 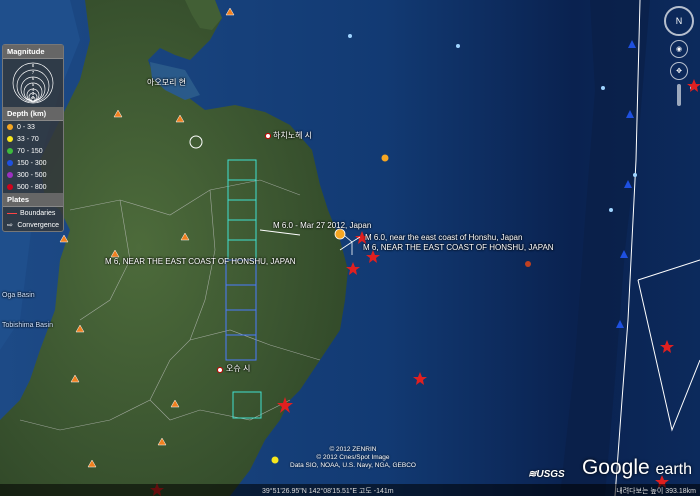 What do you see at coordinates (30, 151) in the screenshot?
I see `depth-label: 70 - 150` at bounding box center [30, 151].